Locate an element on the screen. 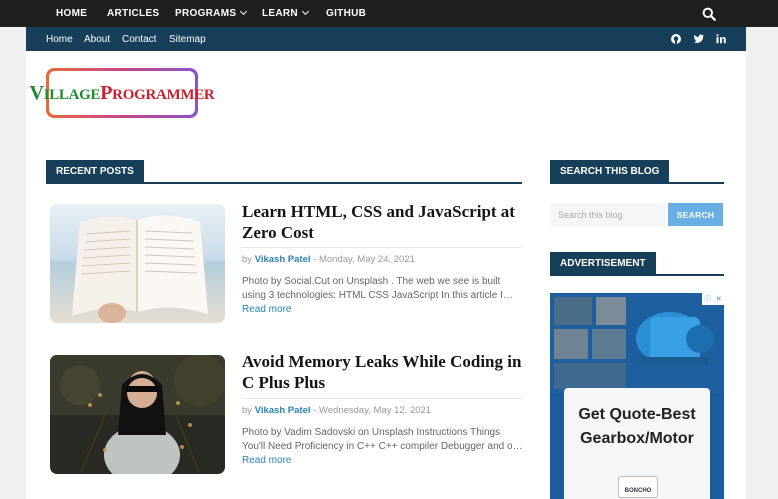 The image size is (778, 499). ad-motor-image is located at coordinates (637, 343).